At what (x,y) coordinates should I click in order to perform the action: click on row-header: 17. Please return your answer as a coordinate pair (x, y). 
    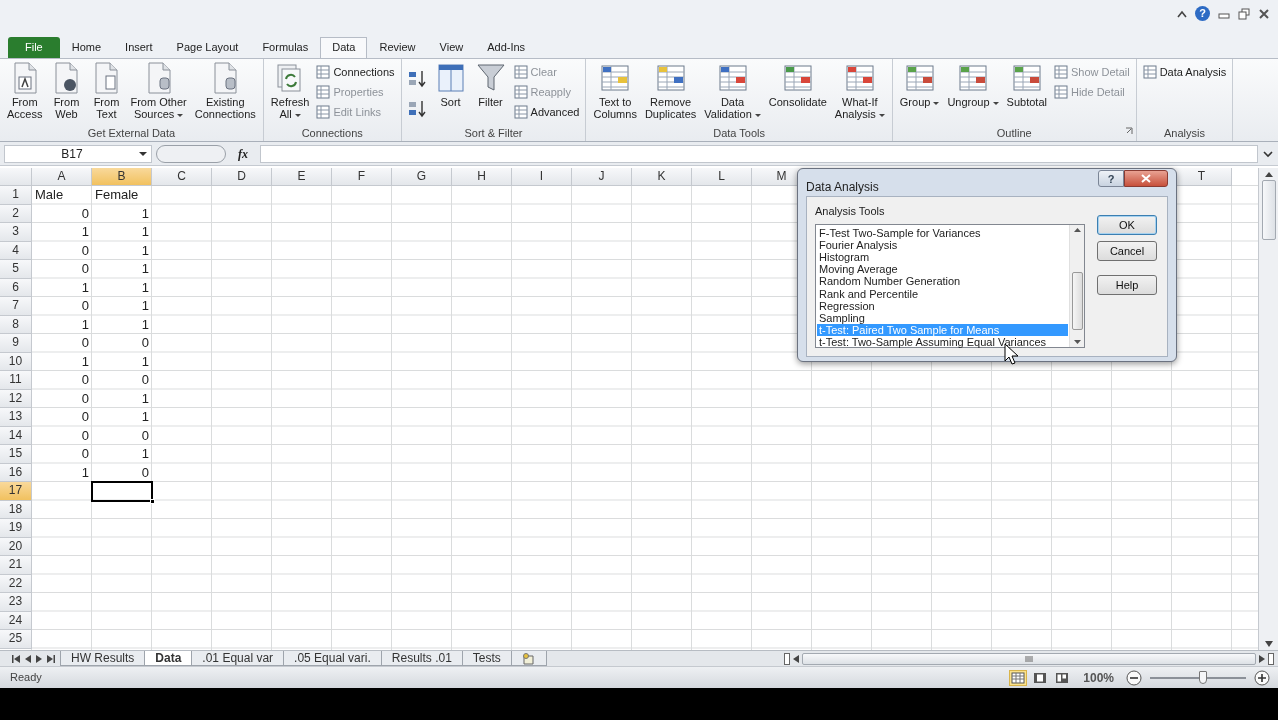
    Looking at the image, I should click on (16, 491).